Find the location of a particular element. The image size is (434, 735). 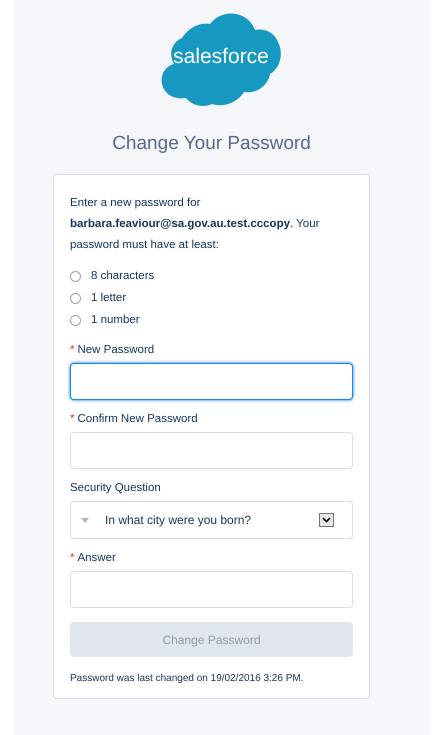

cloud-logo-icon is located at coordinates (221, 60).